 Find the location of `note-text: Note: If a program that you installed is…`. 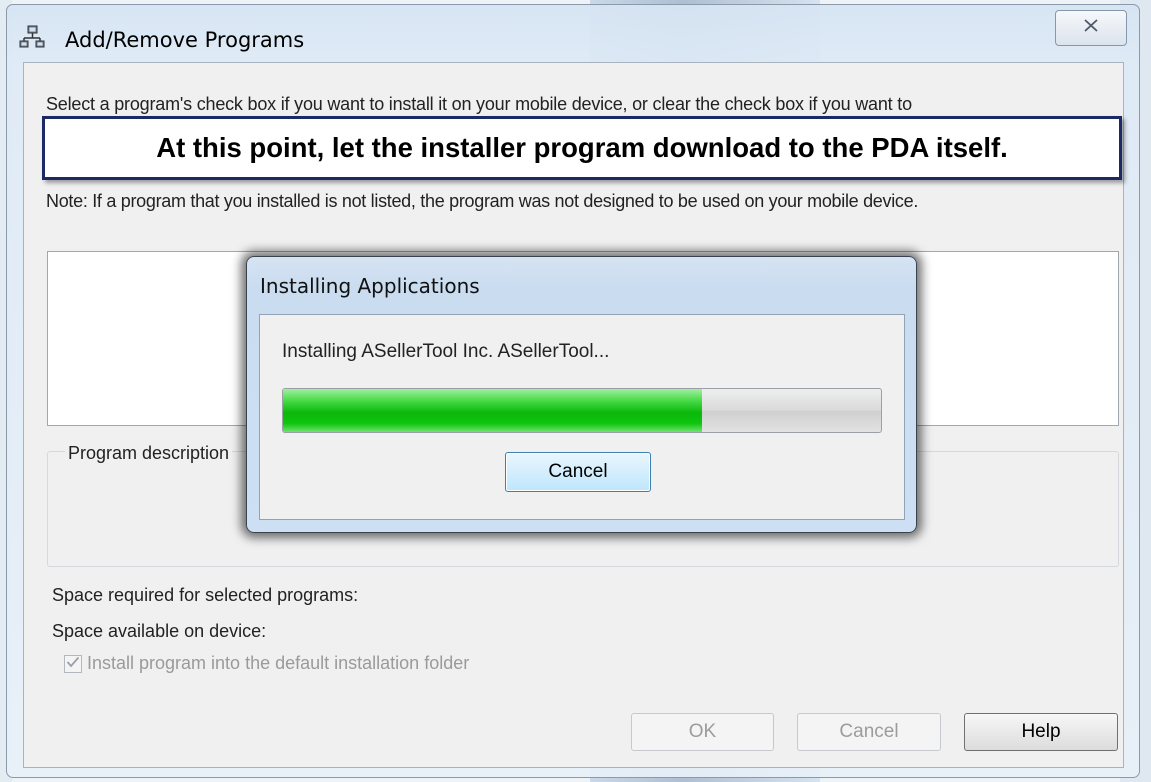

note-text: Note: If a program that you installed is… is located at coordinates (482, 201).